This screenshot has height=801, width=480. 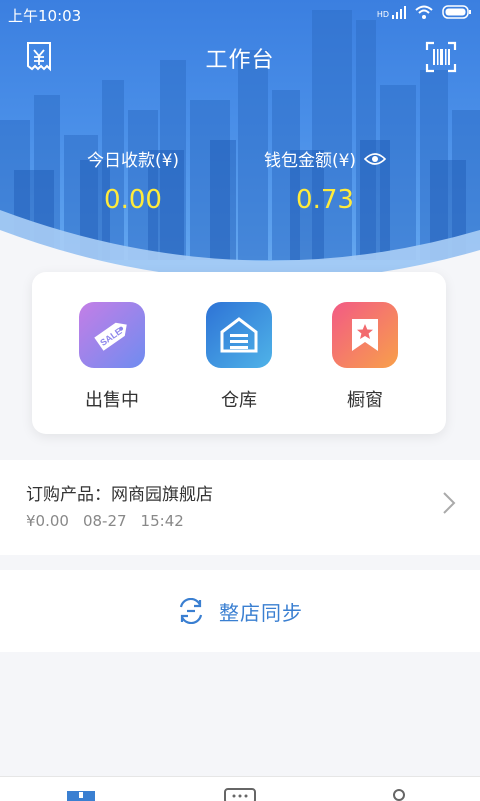 I want to click on sync-store-button: 整店同步, so click(x=240, y=611).